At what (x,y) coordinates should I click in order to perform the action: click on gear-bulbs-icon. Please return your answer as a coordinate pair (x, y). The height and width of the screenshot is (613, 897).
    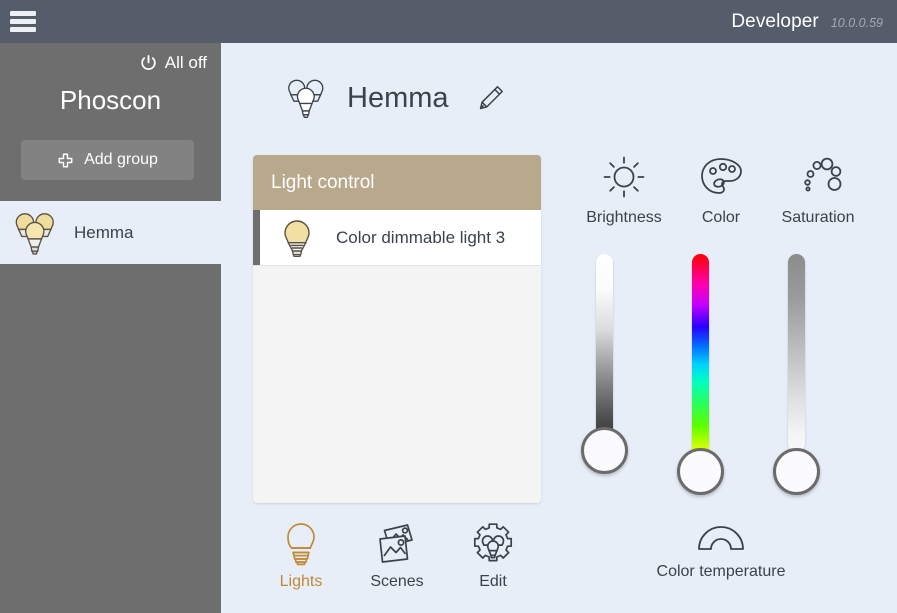
    Looking at the image, I should click on (493, 542).